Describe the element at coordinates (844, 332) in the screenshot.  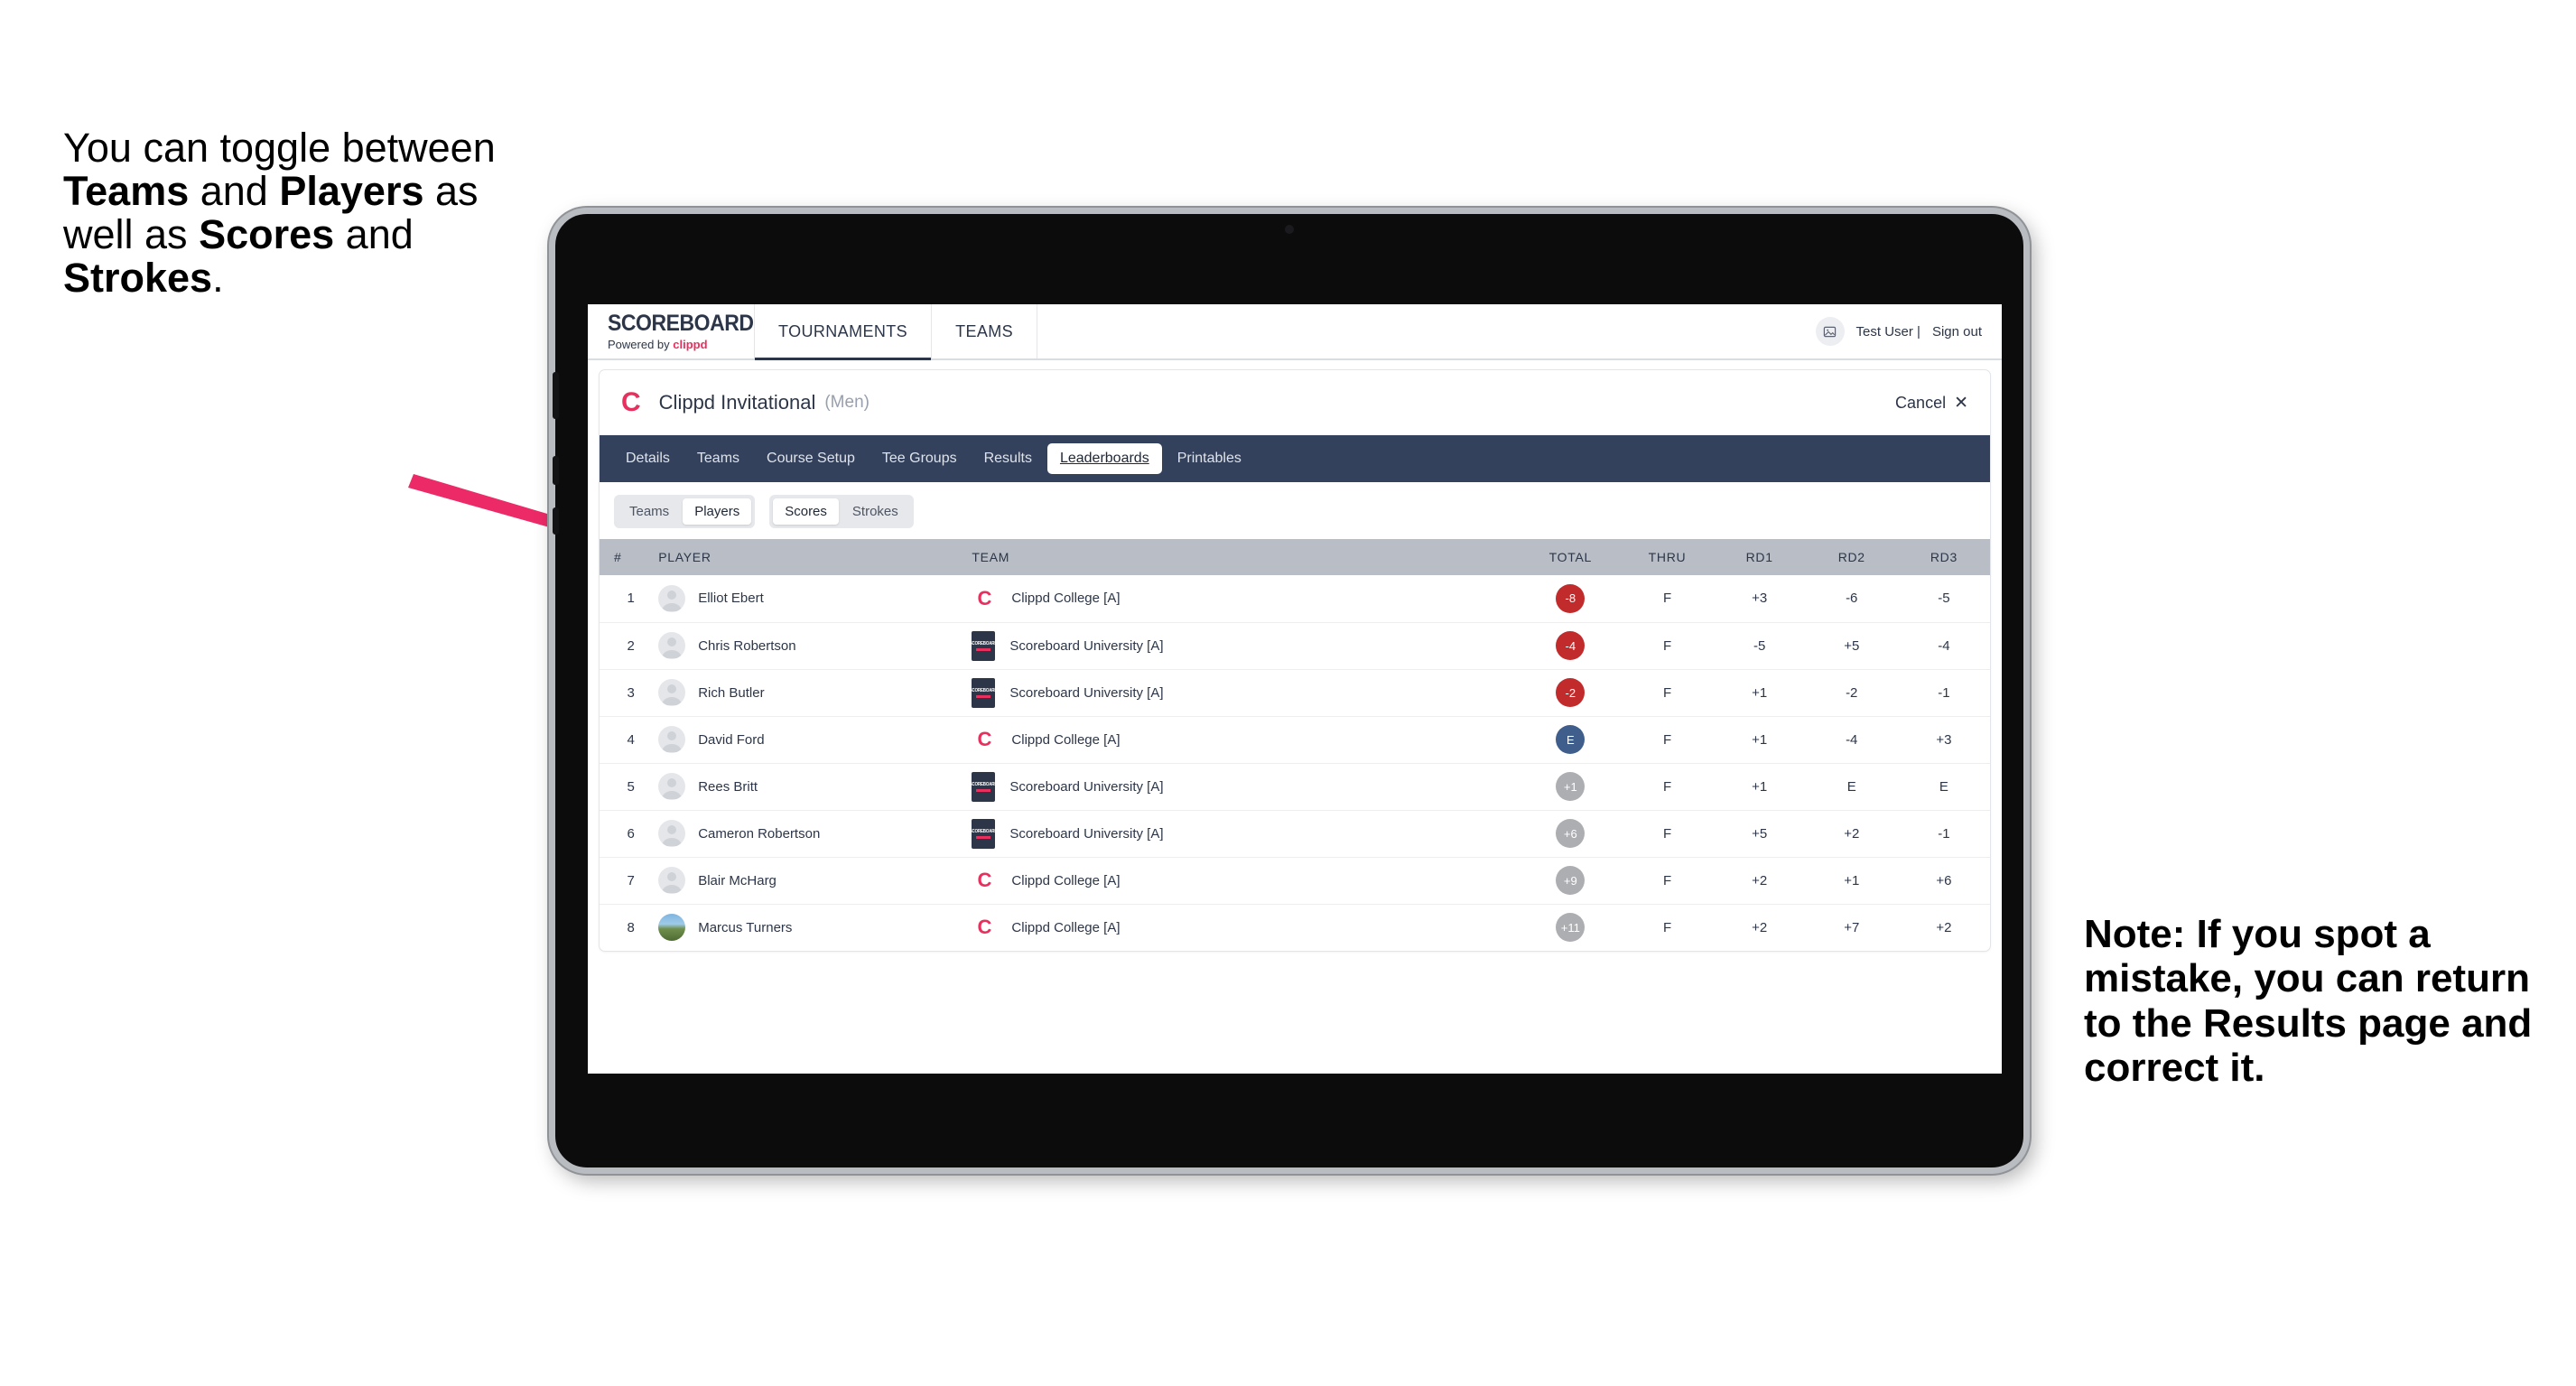
I see `top-nav-tournaments: TOURNAMENTS` at that location.